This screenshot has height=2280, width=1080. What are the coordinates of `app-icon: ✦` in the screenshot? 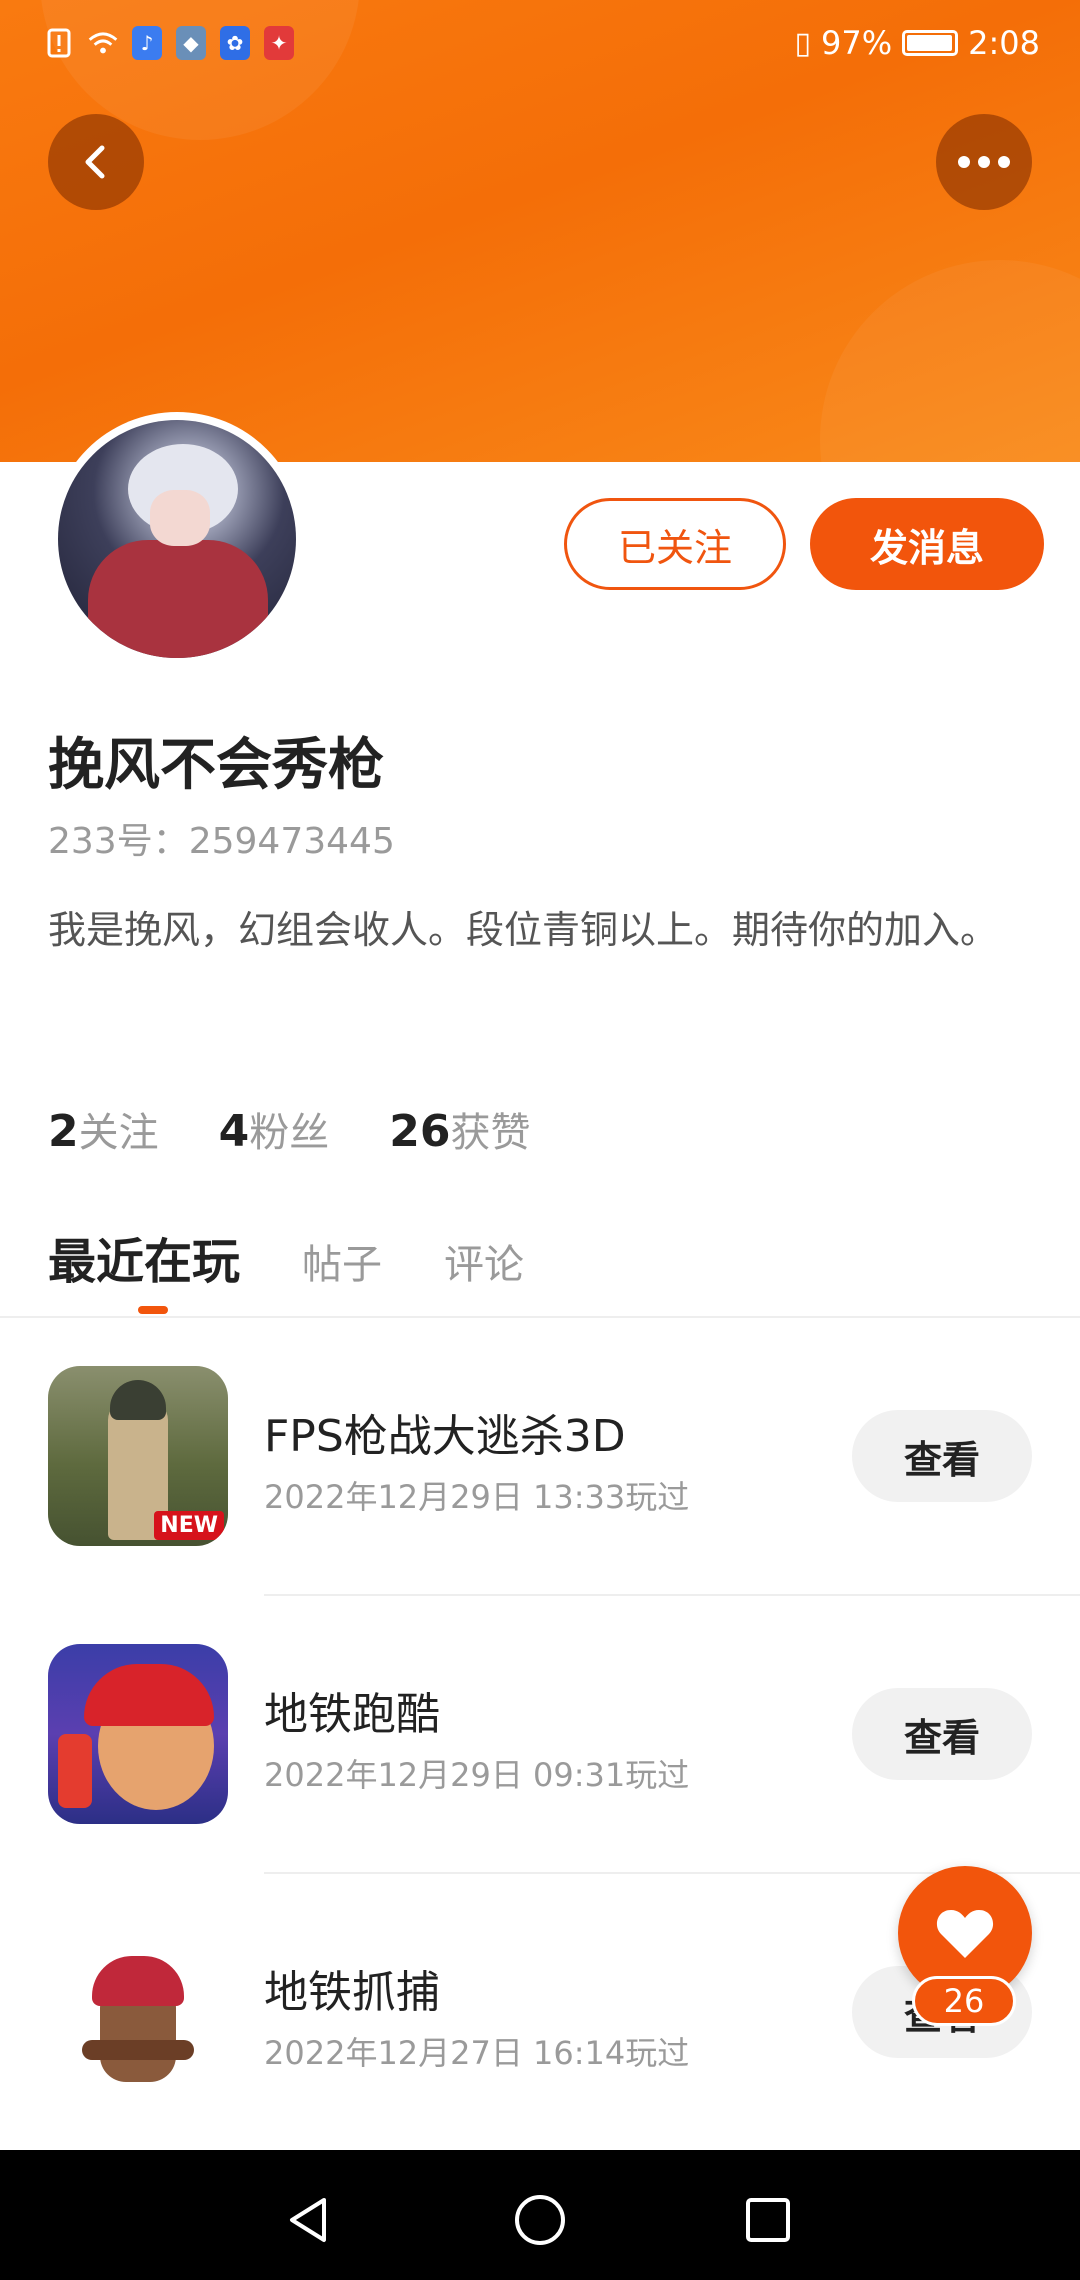 It's located at (279, 43).